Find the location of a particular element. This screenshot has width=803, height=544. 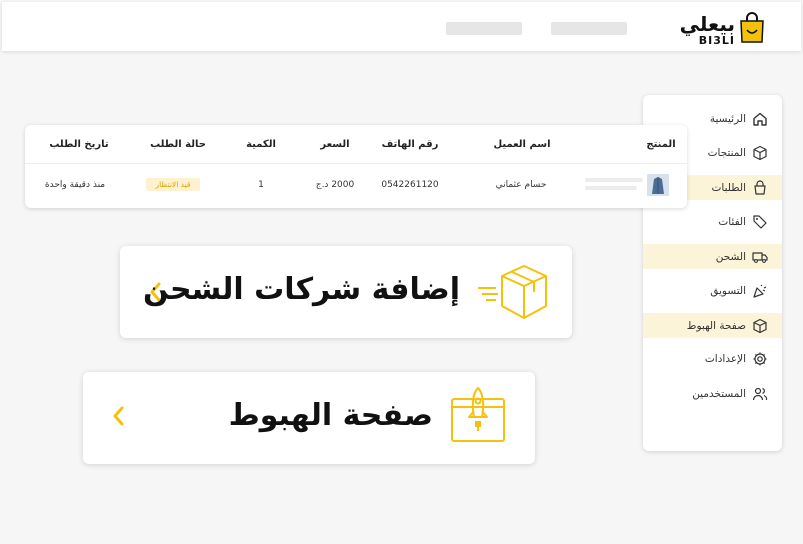

sidebar-item-label: المستخدمين is located at coordinates (719, 393).